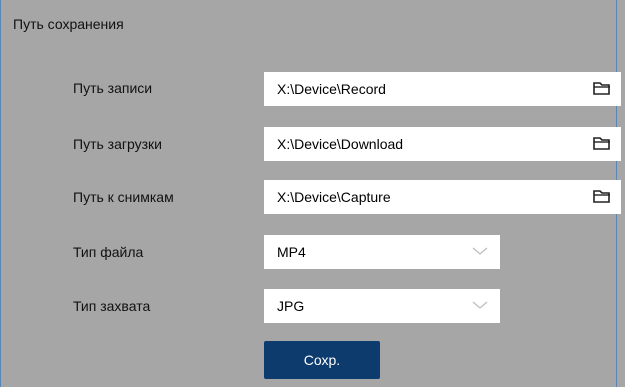 The image size is (625, 387). What do you see at coordinates (331, 89) in the screenshot?
I see `record-path-value: X:\Device\Record` at bounding box center [331, 89].